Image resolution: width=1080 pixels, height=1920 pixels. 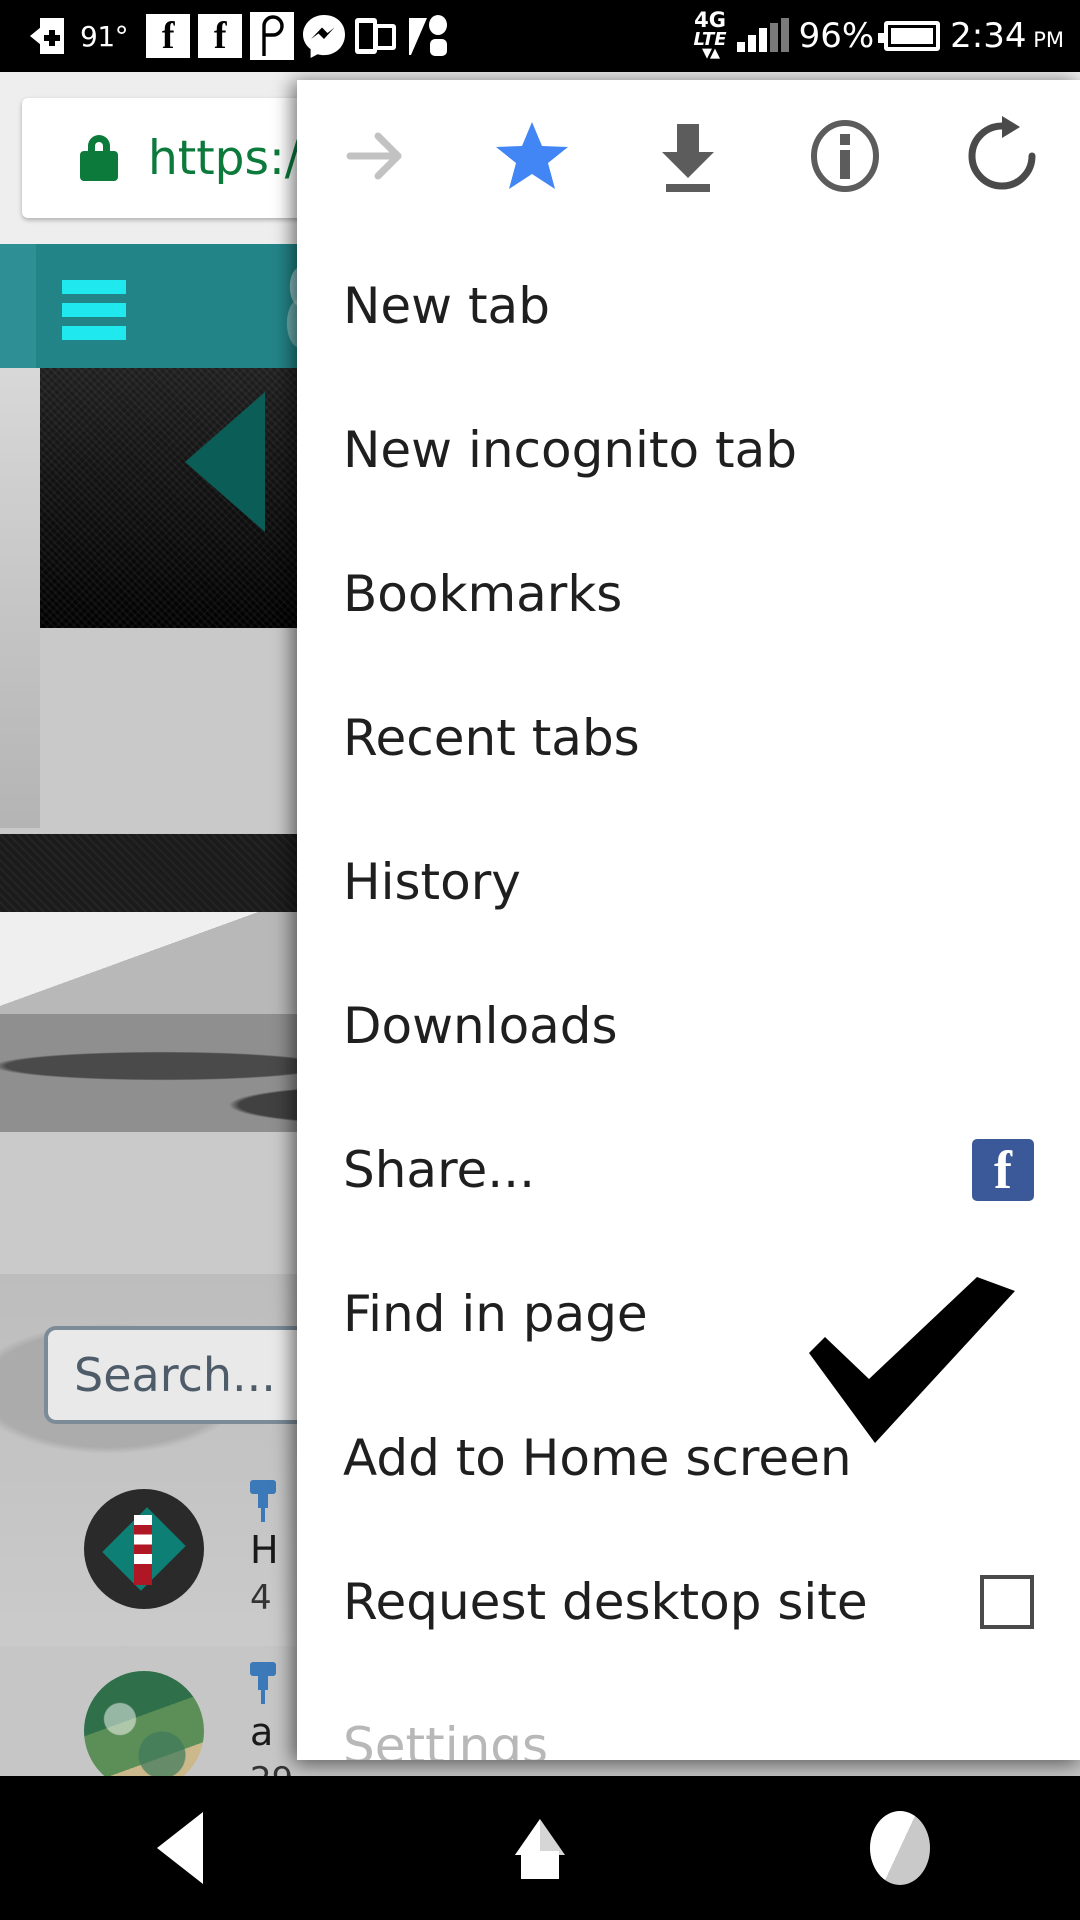 What do you see at coordinates (540, 36) in the screenshot?
I see `status-bar: 91° f f 4G LTE ▼▲ 96% 2:34 PM` at bounding box center [540, 36].